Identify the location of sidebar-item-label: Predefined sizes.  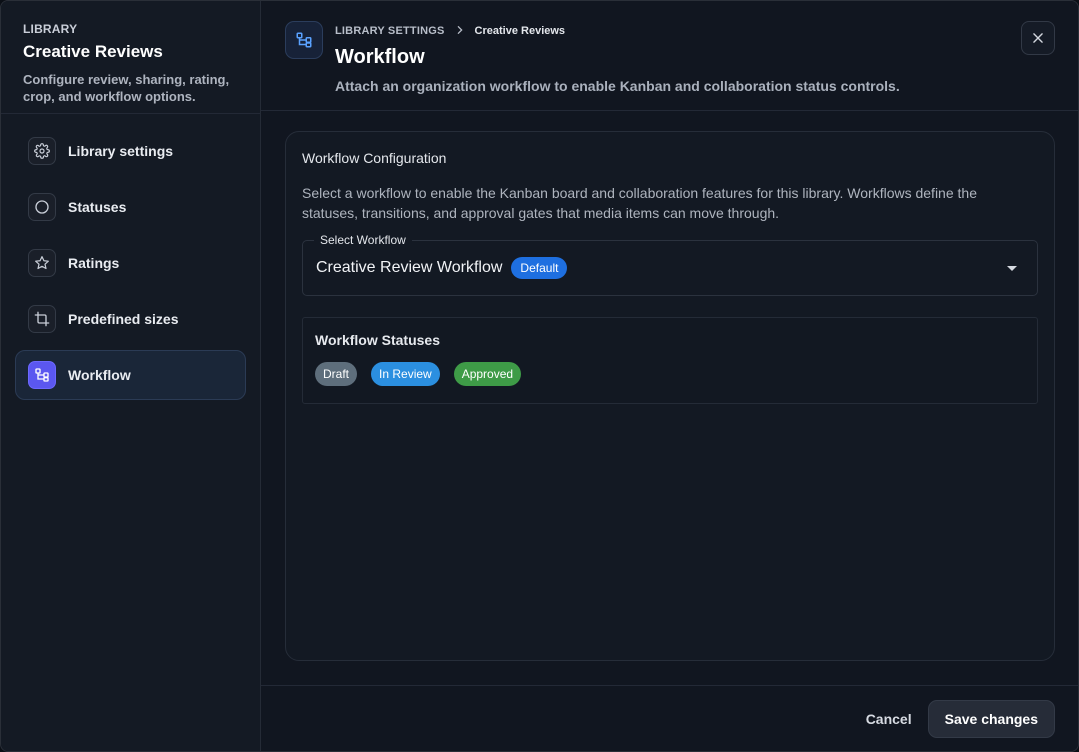
(123, 319).